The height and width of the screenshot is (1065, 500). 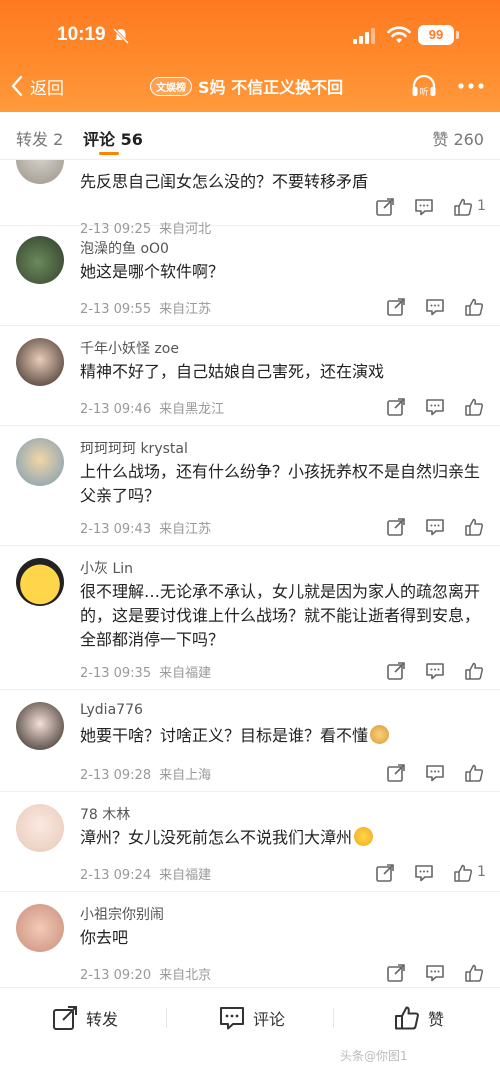 What do you see at coordinates (458, 138) in the screenshot?
I see `tab-like: 赞 260` at bounding box center [458, 138].